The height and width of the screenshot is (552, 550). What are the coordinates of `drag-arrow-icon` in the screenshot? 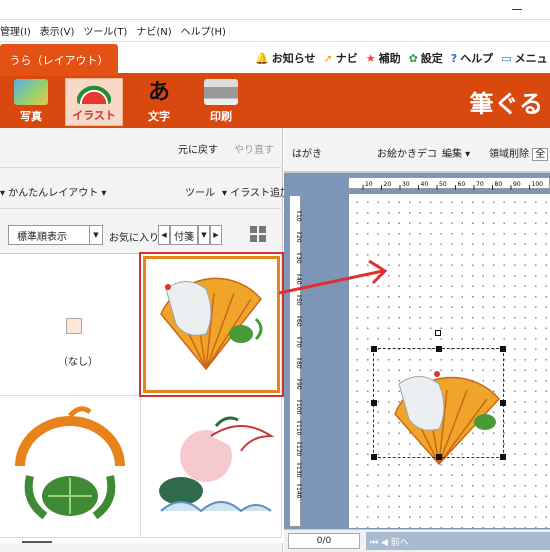 It's located at (333, 277).